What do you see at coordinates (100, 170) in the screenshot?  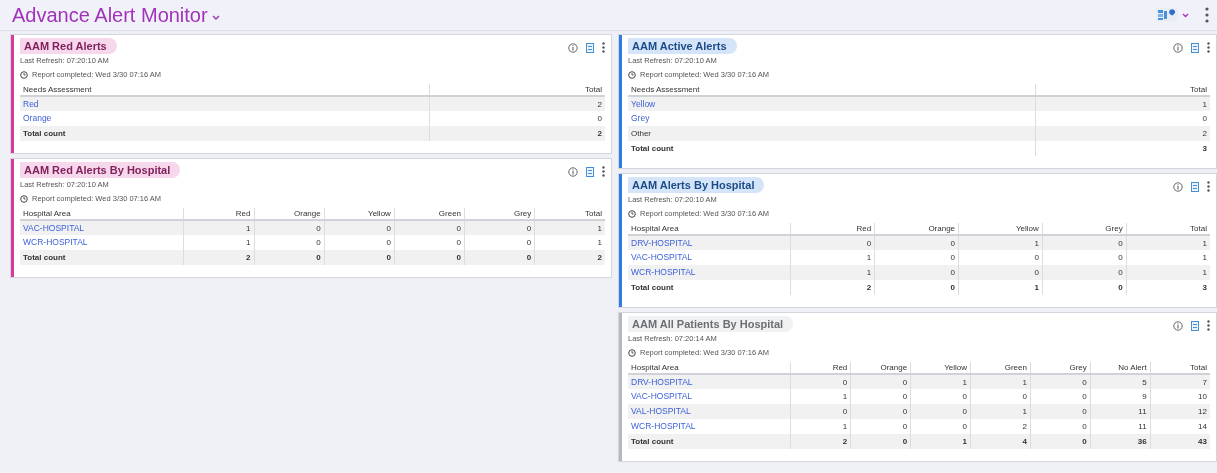 I see `panel-title: AAM Red Alerts By Hospital` at bounding box center [100, 170].